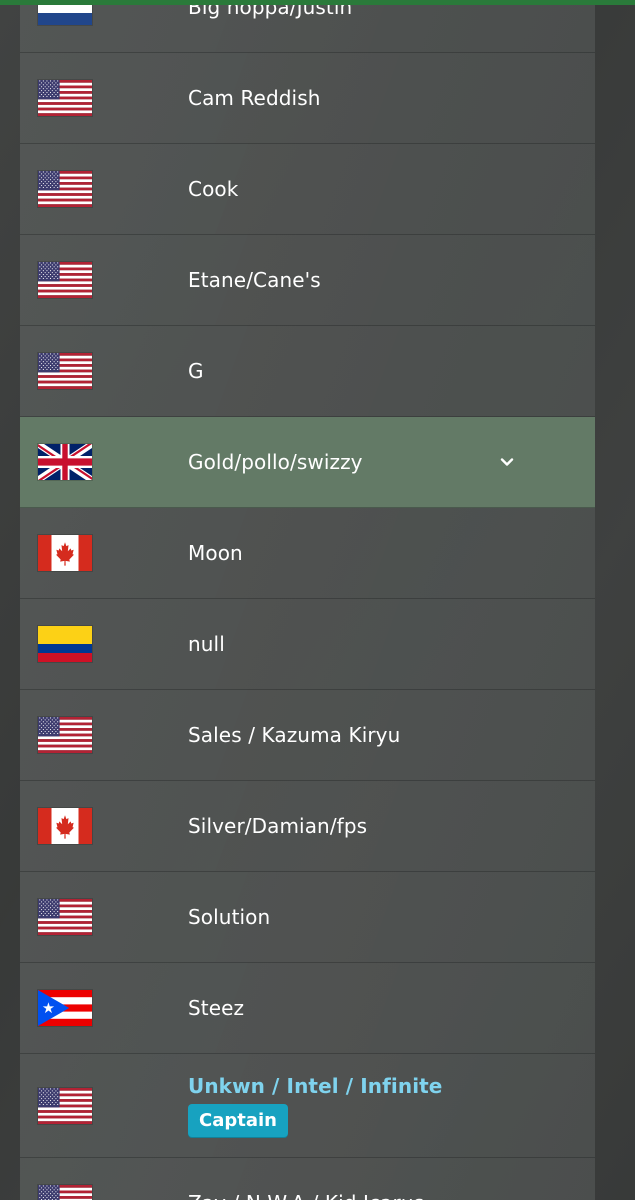 The height and width of the screenshot is (1200, 635). Describe the element at coordinates (507, 462) in the screenshot. I see `chevron-down-icon` at that location.